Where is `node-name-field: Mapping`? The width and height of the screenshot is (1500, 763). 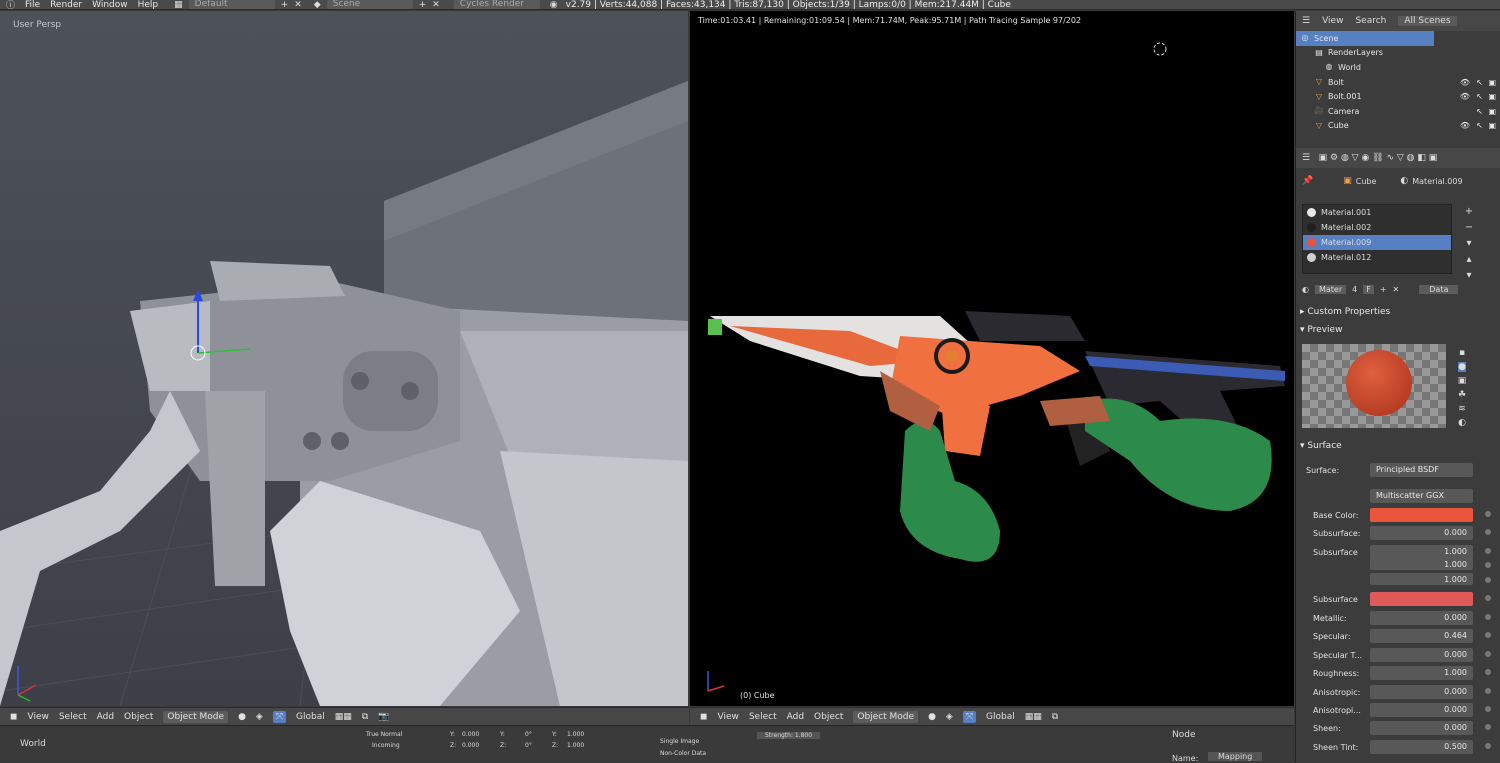
node-name-field: Mapping is located at coordinates (1235, 756).